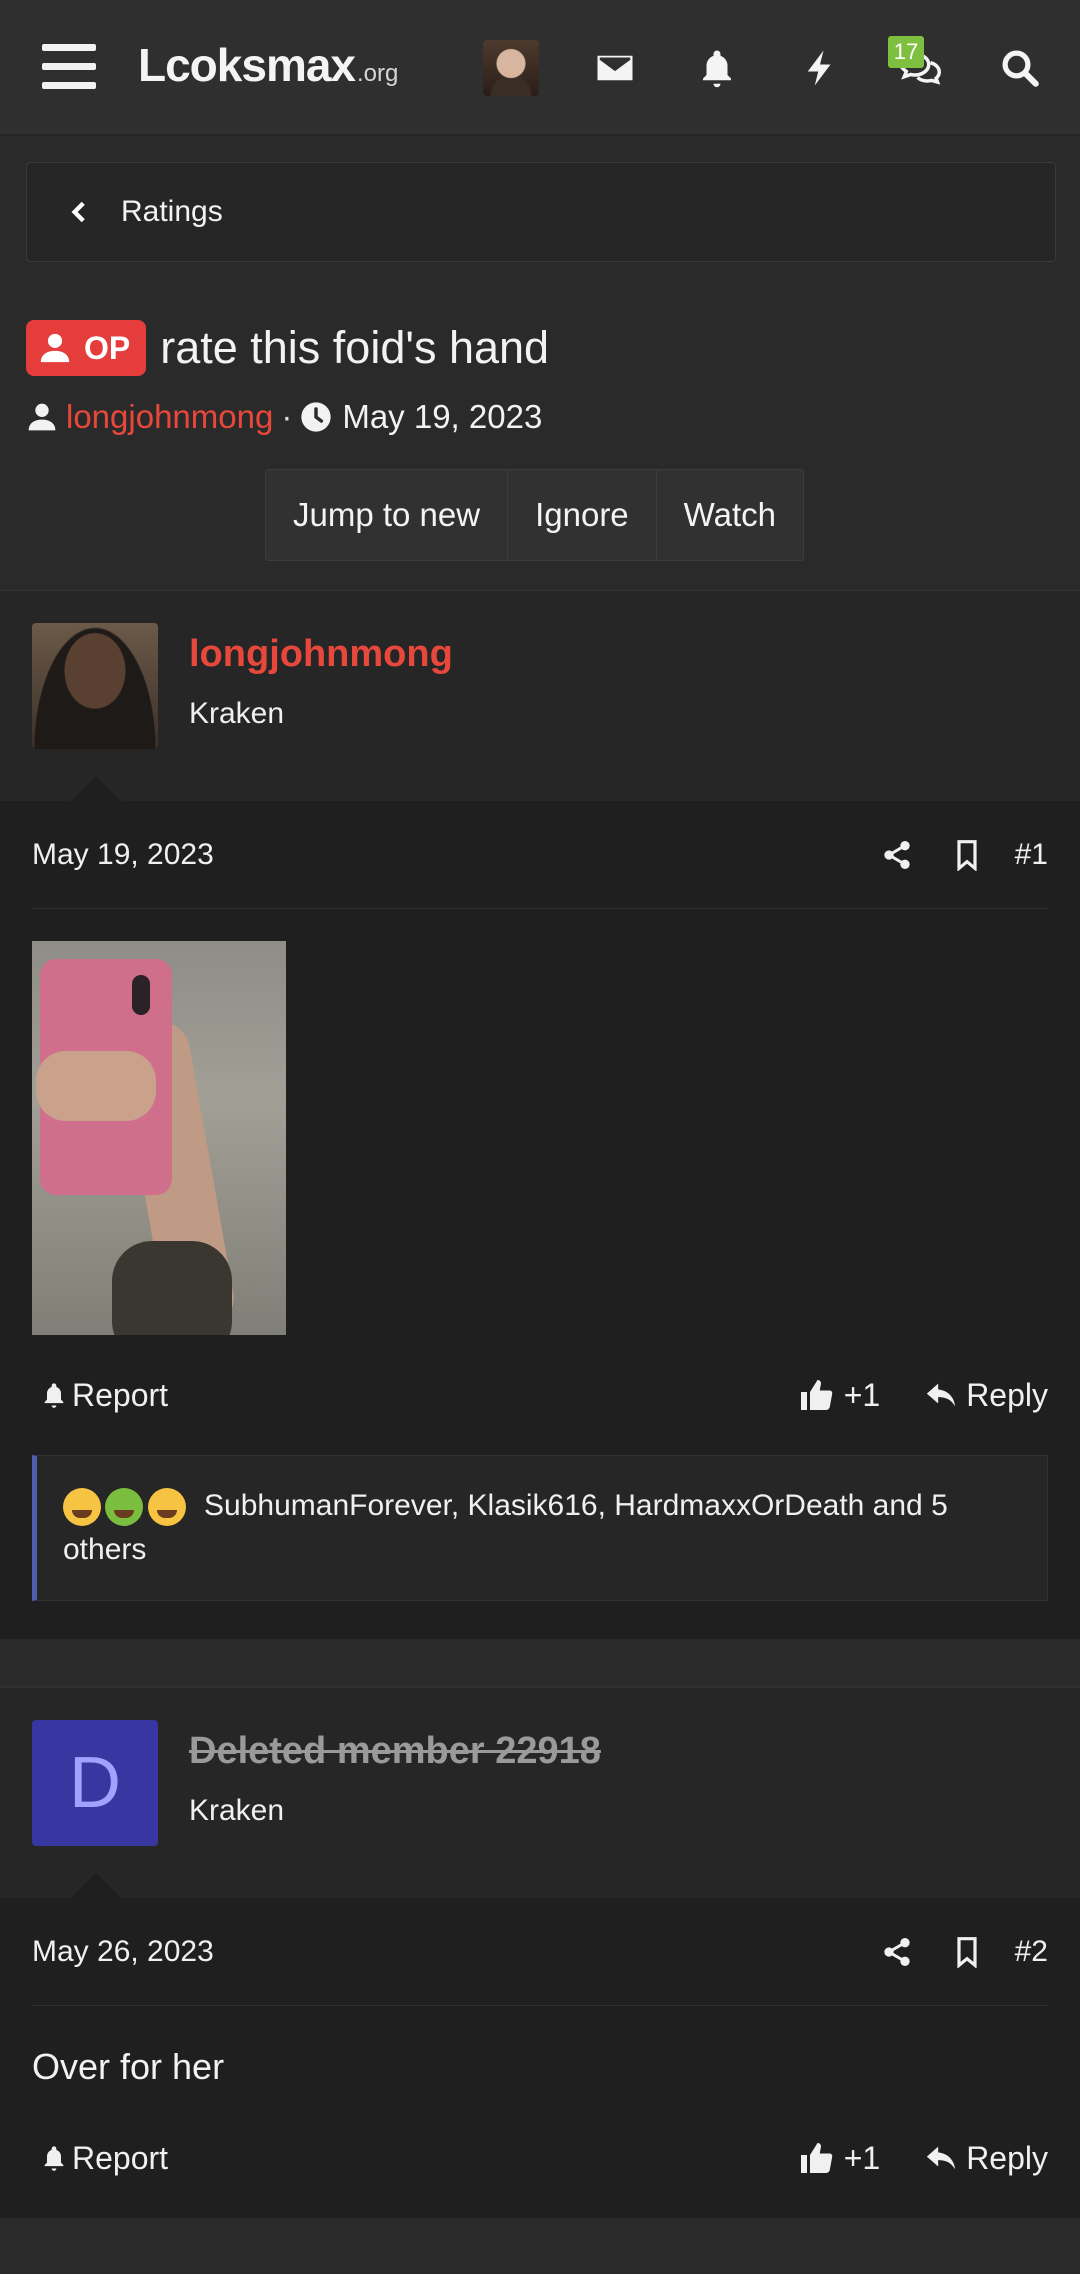 The height and width of the screenshot is (2274, 1080). Describe the element at coordinates (540, 1793) in the screenshot. I see `post-user-block: D Deleted member 22918 Kraken` at that location.